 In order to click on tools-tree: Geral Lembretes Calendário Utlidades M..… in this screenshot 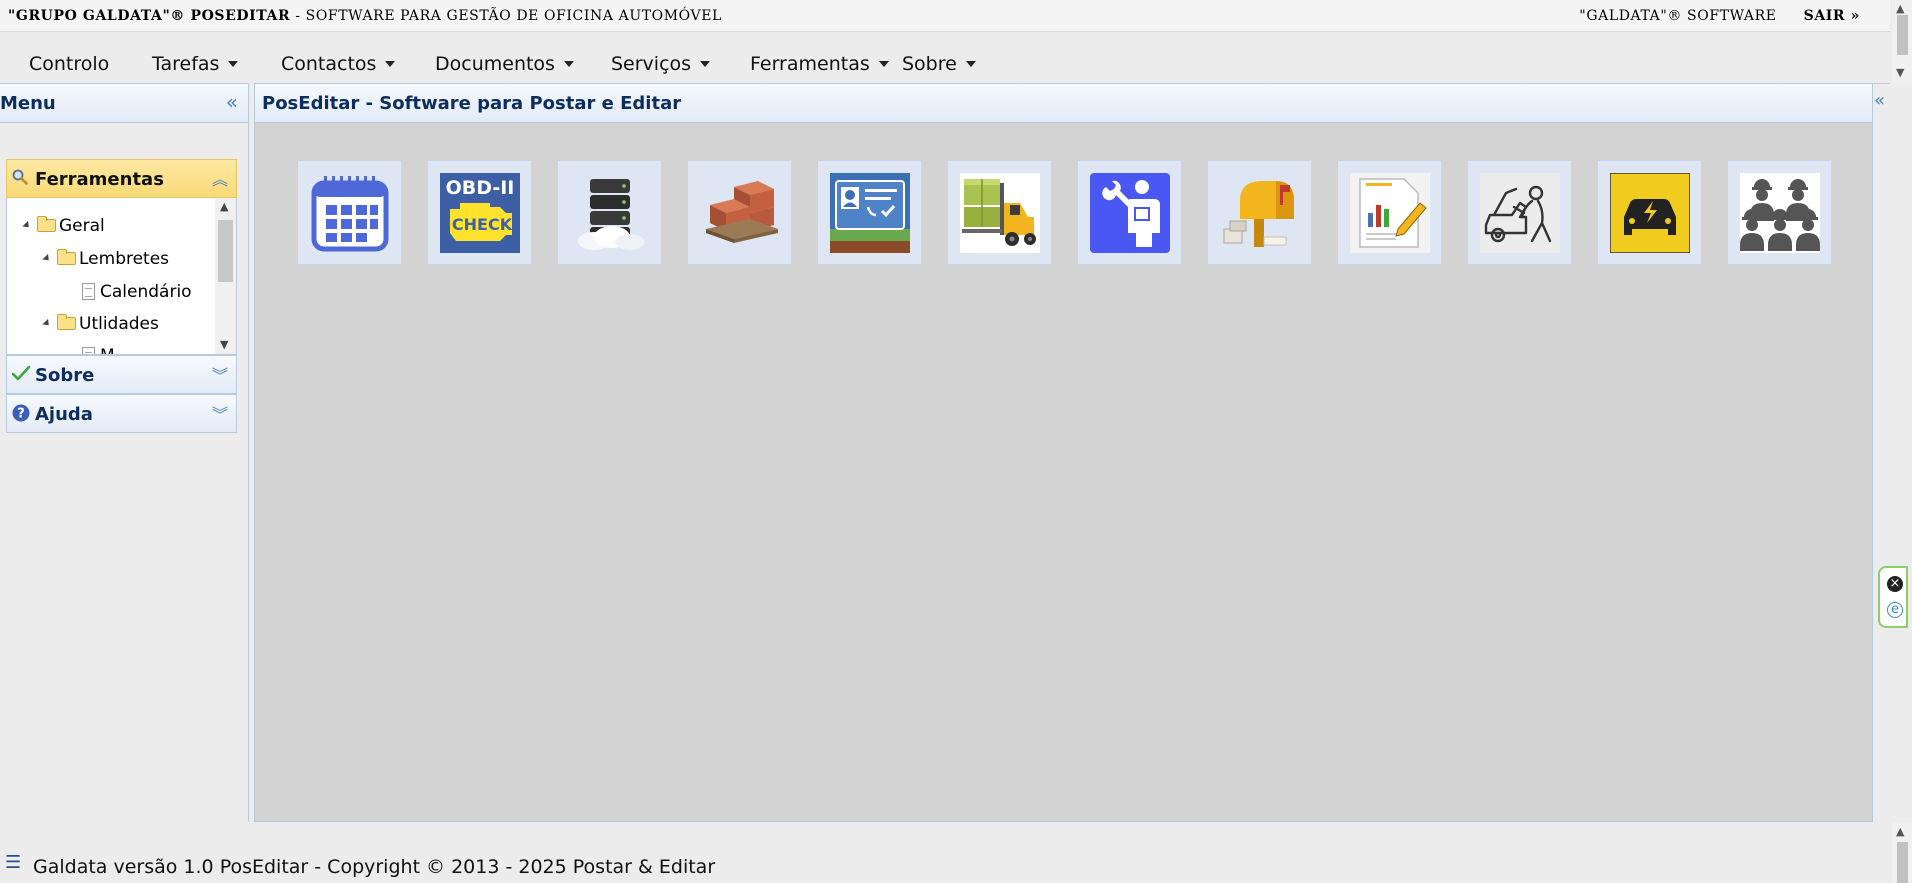, I will do `click(121, 276)`.